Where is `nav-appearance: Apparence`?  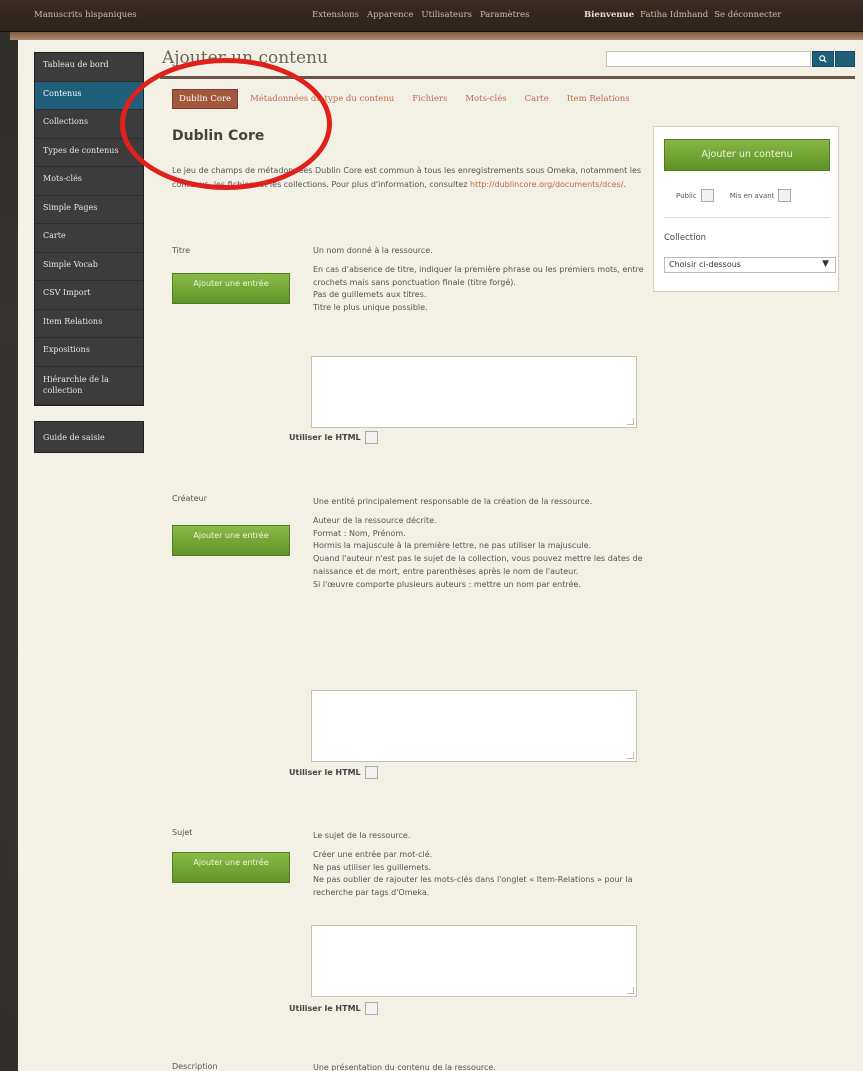 nav-appearance: Apparence is located at coordinates (390, 15).